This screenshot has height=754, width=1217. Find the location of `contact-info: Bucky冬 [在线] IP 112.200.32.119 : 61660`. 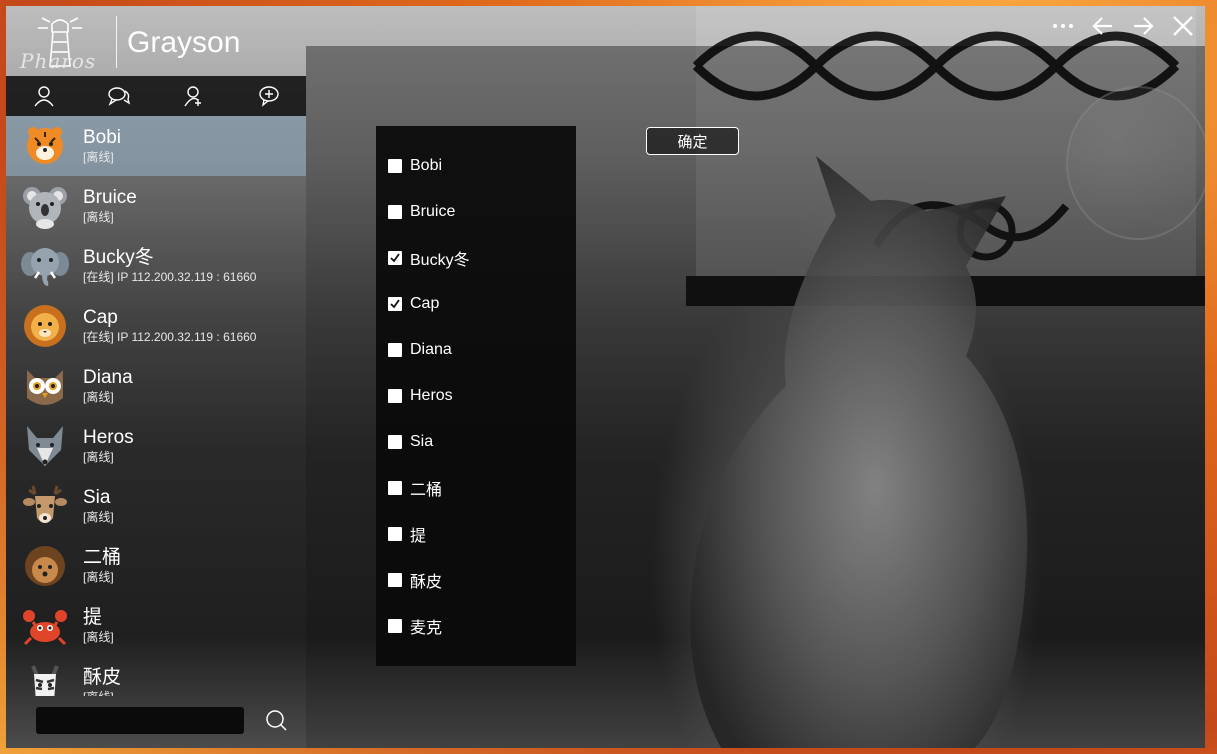

contact-info: Bucky冬 [在线] IP 112.200.32.119 : 61660 is located at coordinates (169, 266).